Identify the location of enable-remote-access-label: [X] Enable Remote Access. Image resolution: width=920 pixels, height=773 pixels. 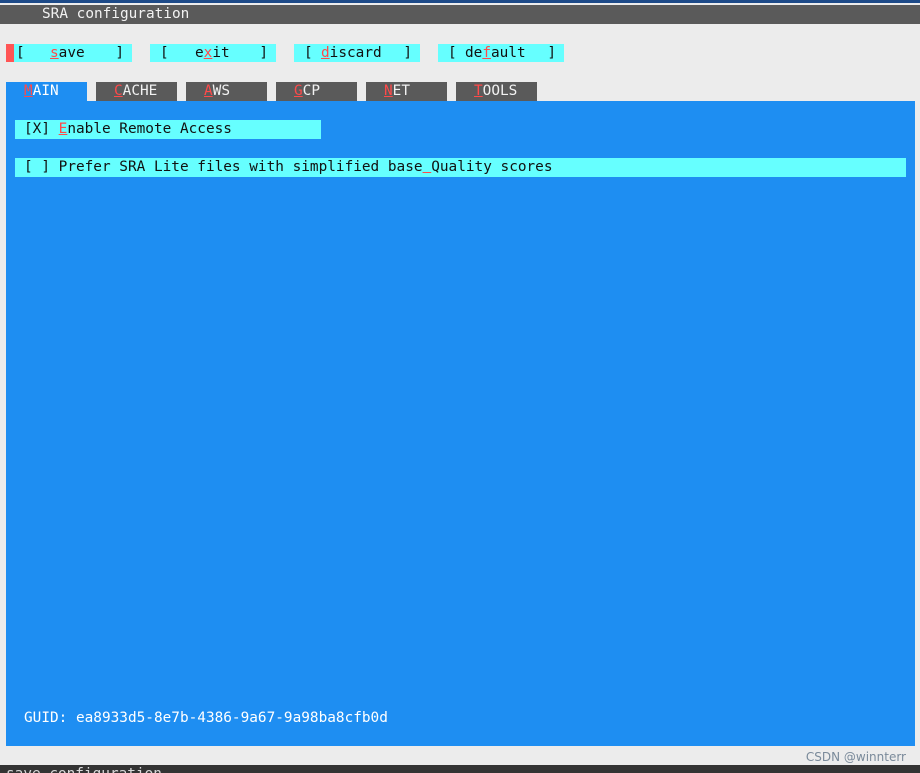
(128, 129).